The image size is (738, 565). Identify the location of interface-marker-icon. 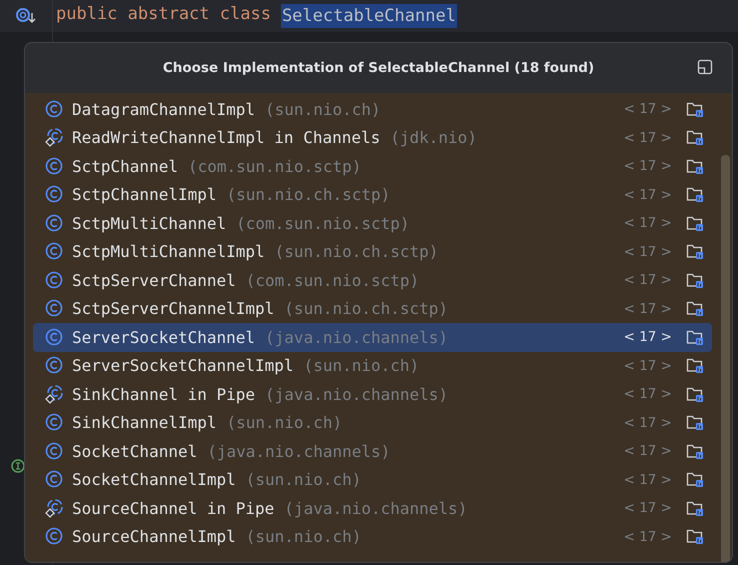
(18, 466).